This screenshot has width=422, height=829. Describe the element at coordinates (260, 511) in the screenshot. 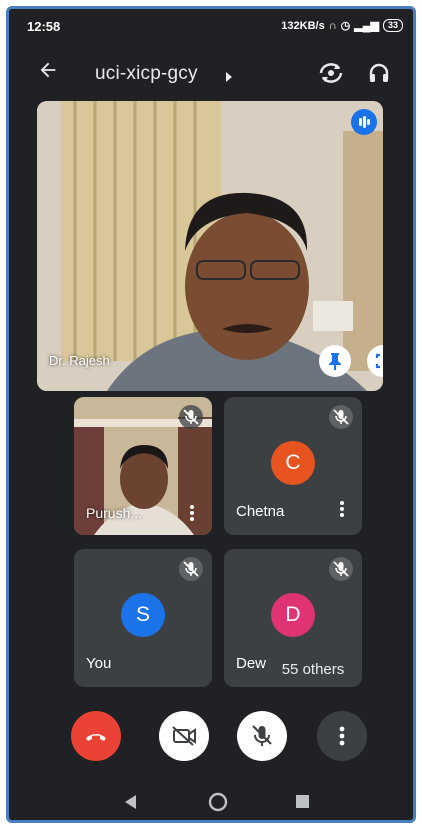

I see `tile-name: Chetna` at that location.